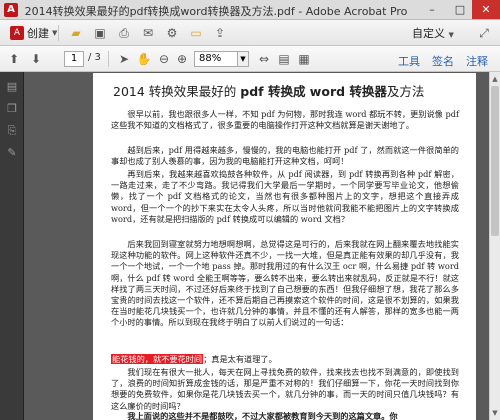 This screenshot has width=500, height=420. What do you see at coordinates (484, 33) in the screenshot?
I see `expand-icon: ⤢` at bounding box center [484, 33].